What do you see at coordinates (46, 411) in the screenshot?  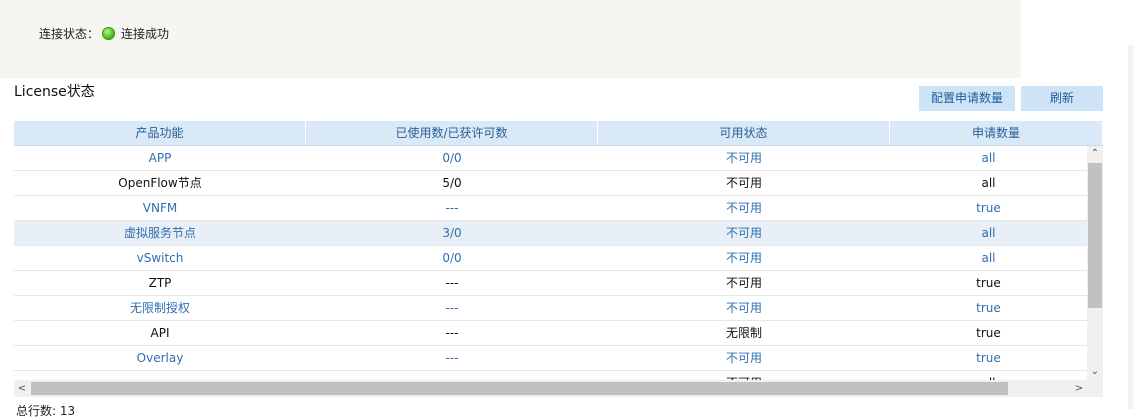 I see `total-rows: 总行数: 13` at bounding box center [46, 411].